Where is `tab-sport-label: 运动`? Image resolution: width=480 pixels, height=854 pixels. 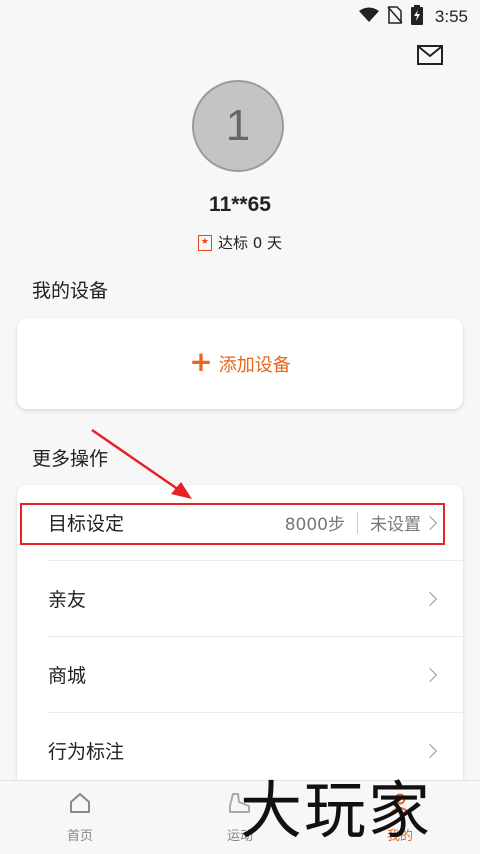 tab-sport-label: 运动 is located at coordinates (239, 836).